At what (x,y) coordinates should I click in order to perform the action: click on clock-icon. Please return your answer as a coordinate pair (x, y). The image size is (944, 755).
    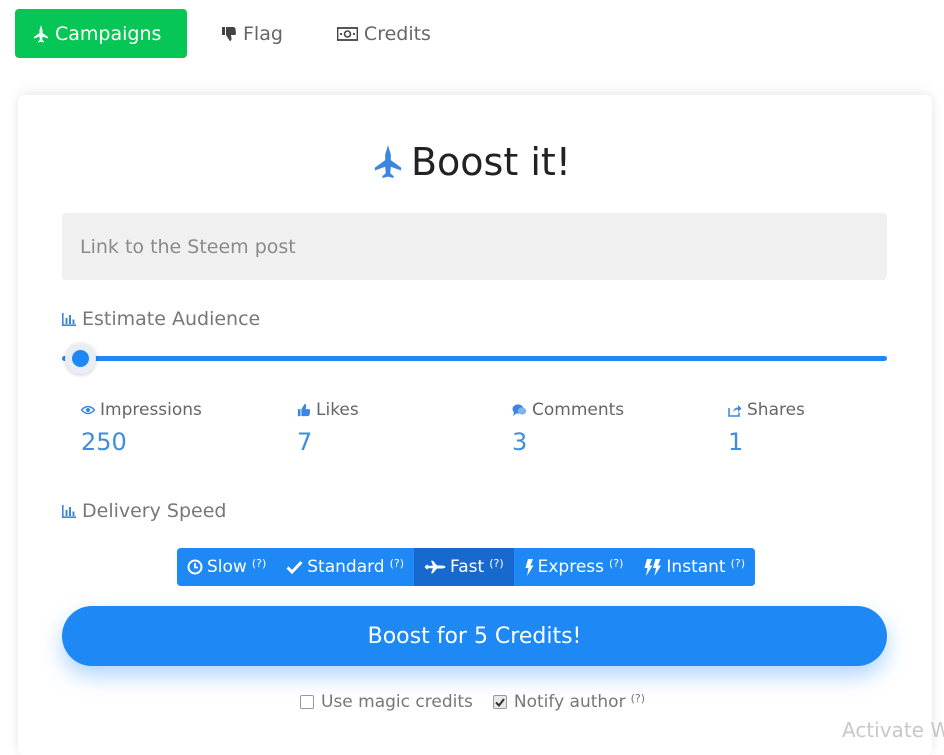
    Looking at the image, I should click on (195, 567).